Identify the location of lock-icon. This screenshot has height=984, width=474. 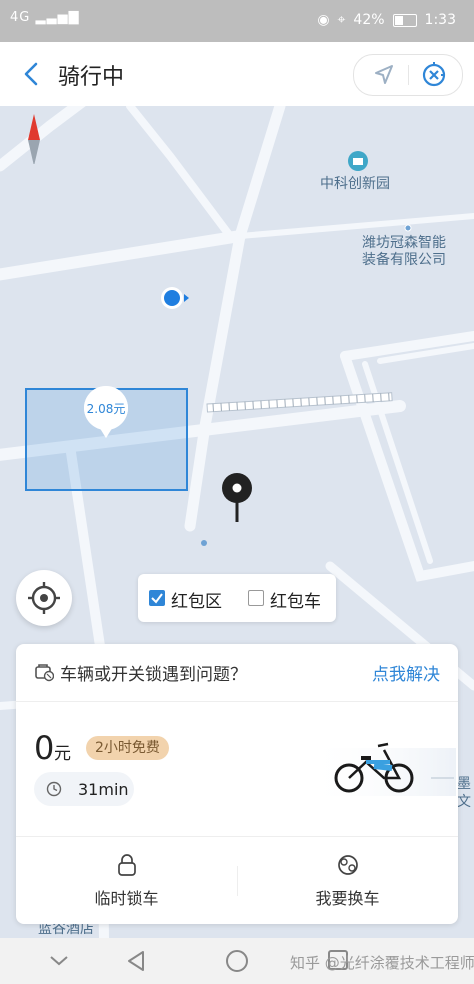
(127, 867).